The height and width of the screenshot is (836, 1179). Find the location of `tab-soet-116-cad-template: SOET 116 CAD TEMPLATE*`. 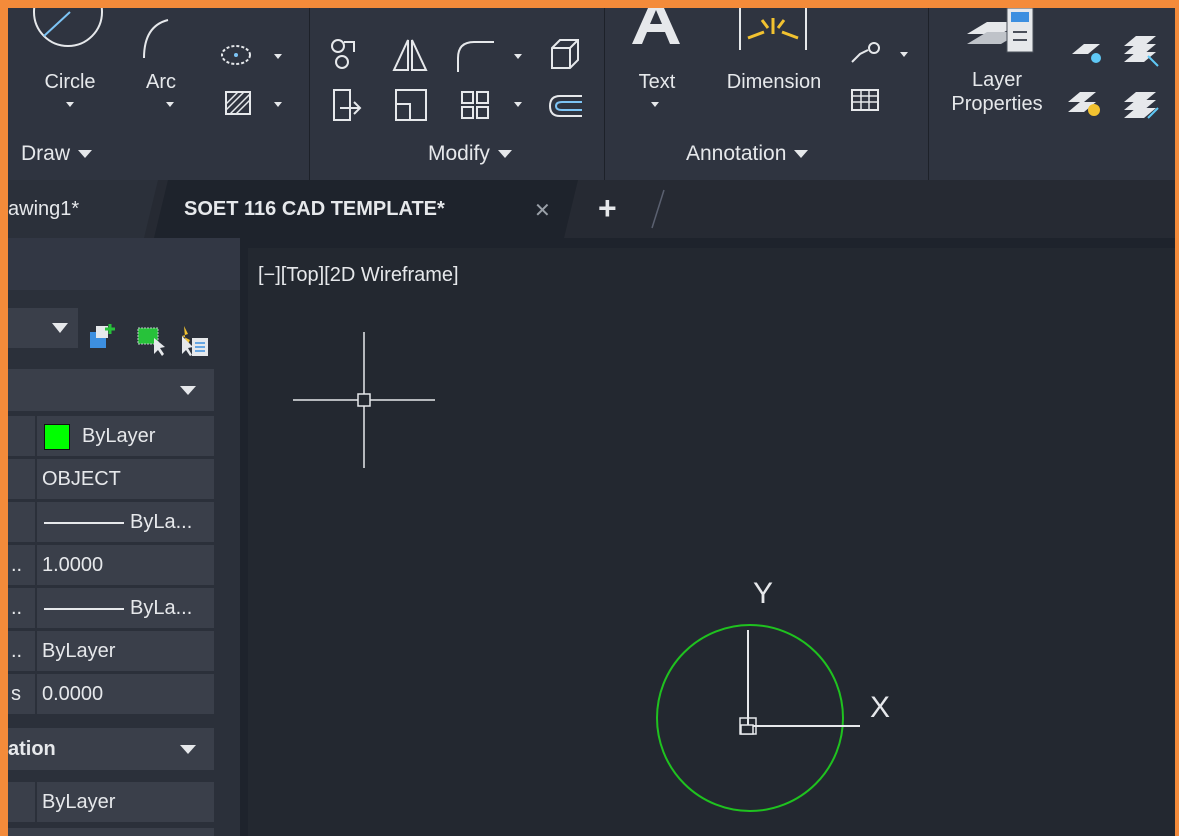

tab-soet-116-cad-template: SOET 116 CAD TEMPLATE* is located at coordinates (314, 209).